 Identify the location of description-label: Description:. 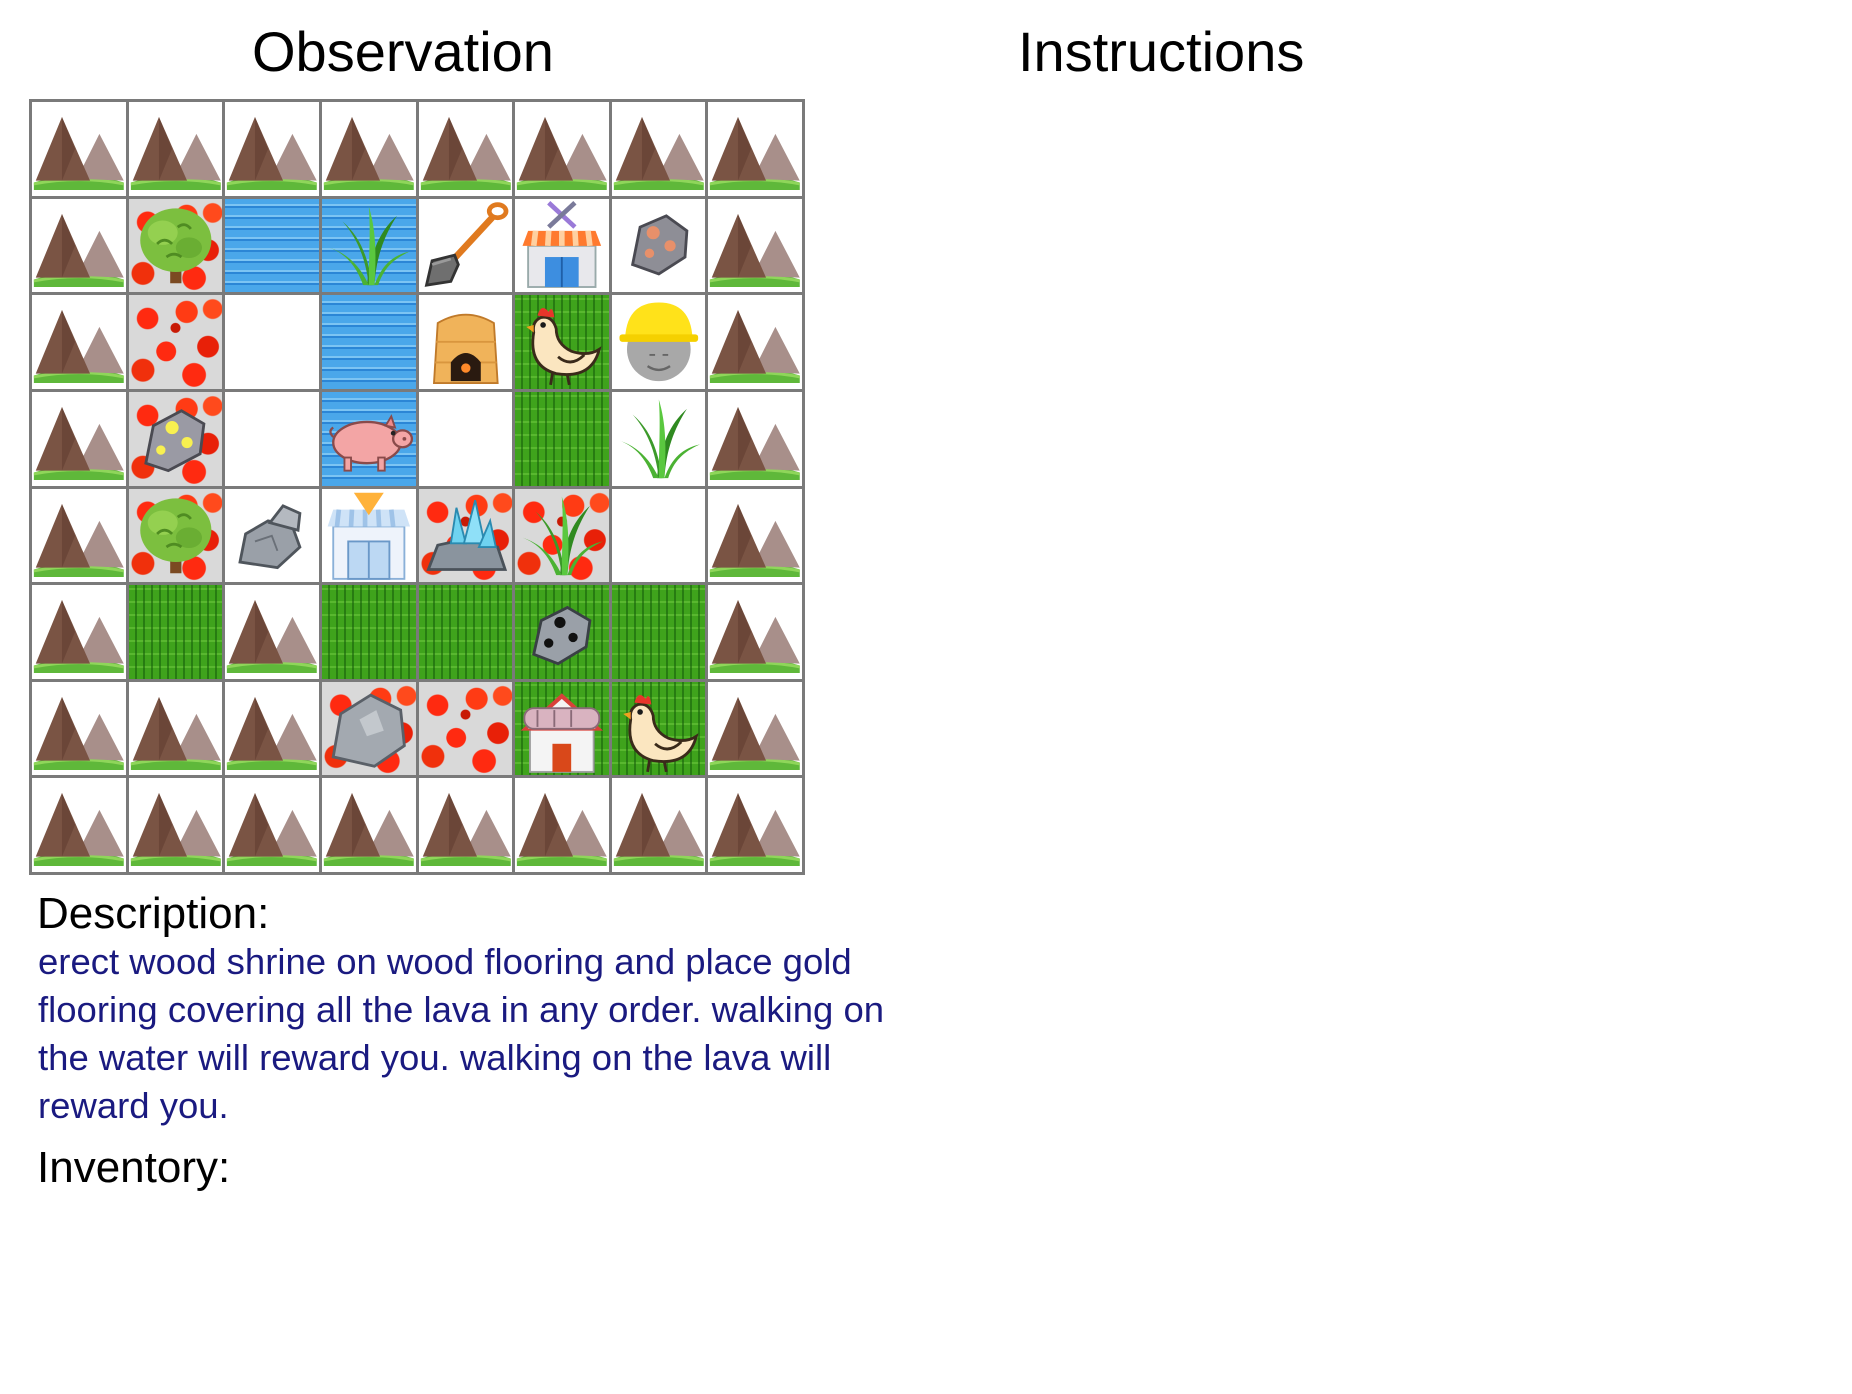
(153, 913).